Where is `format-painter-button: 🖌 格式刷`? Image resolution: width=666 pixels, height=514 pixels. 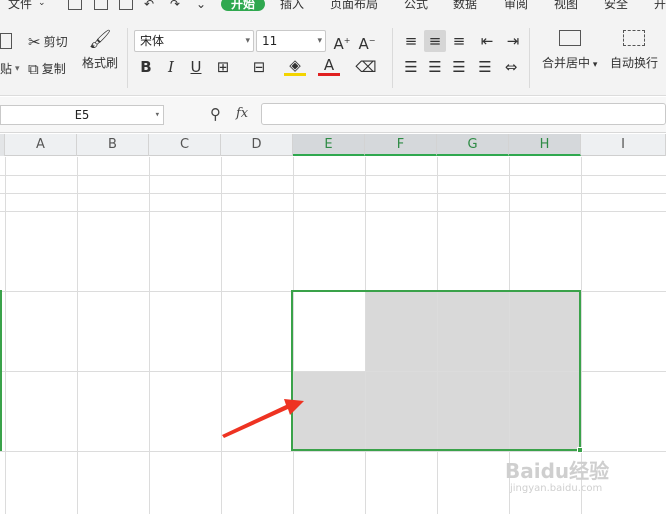 format-painter-button: 🖌 格式刷 is located at coordinates (100, 50).